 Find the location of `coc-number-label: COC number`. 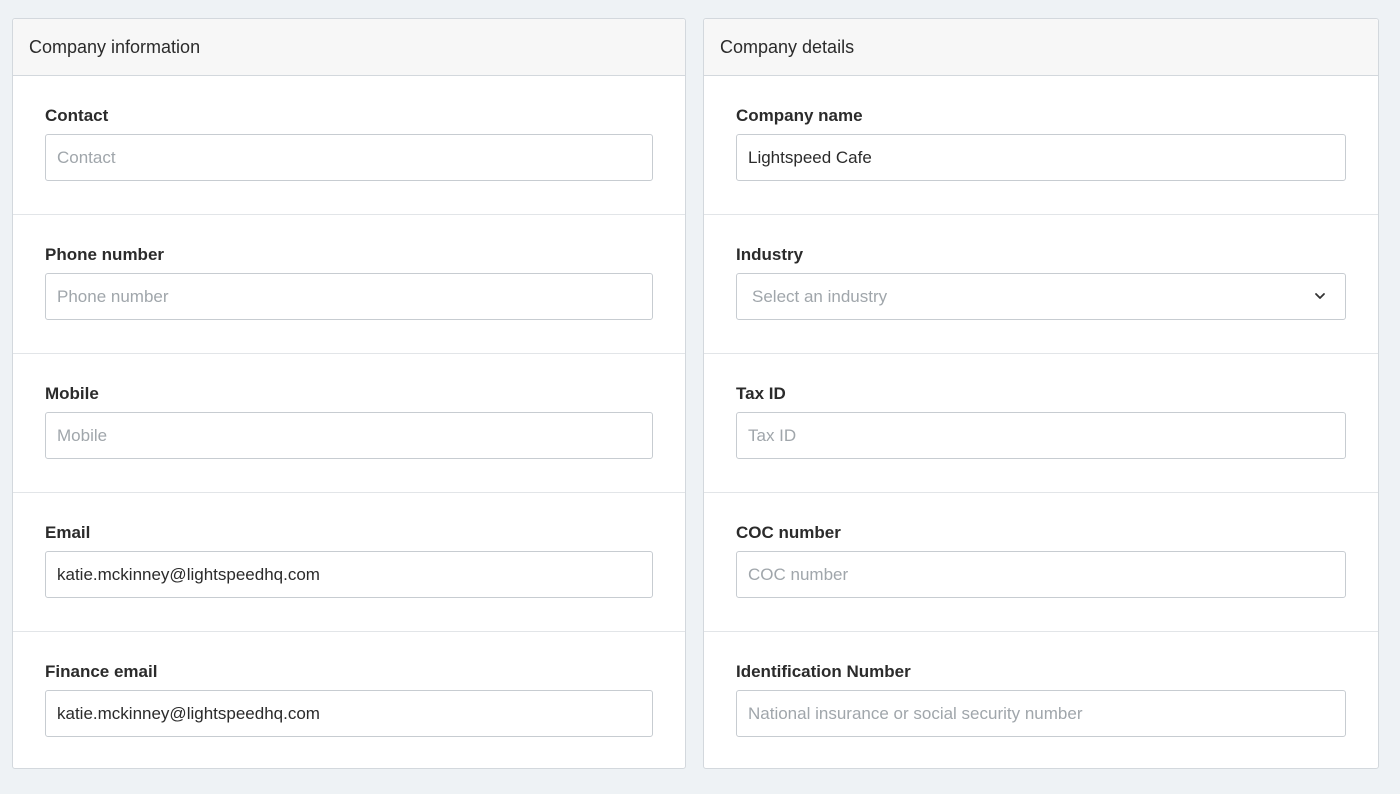

coc-number-label: COC number is located at coordinates (788, 532).